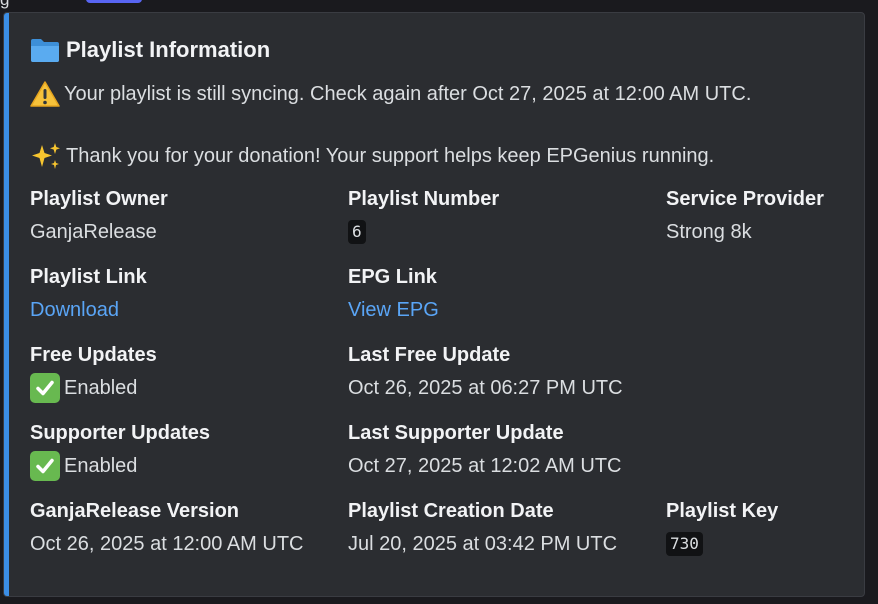 Image resolution: width=878 pixels, height=604 pixels. I want to click on playlist-key-code: 730, so click(684, 544).